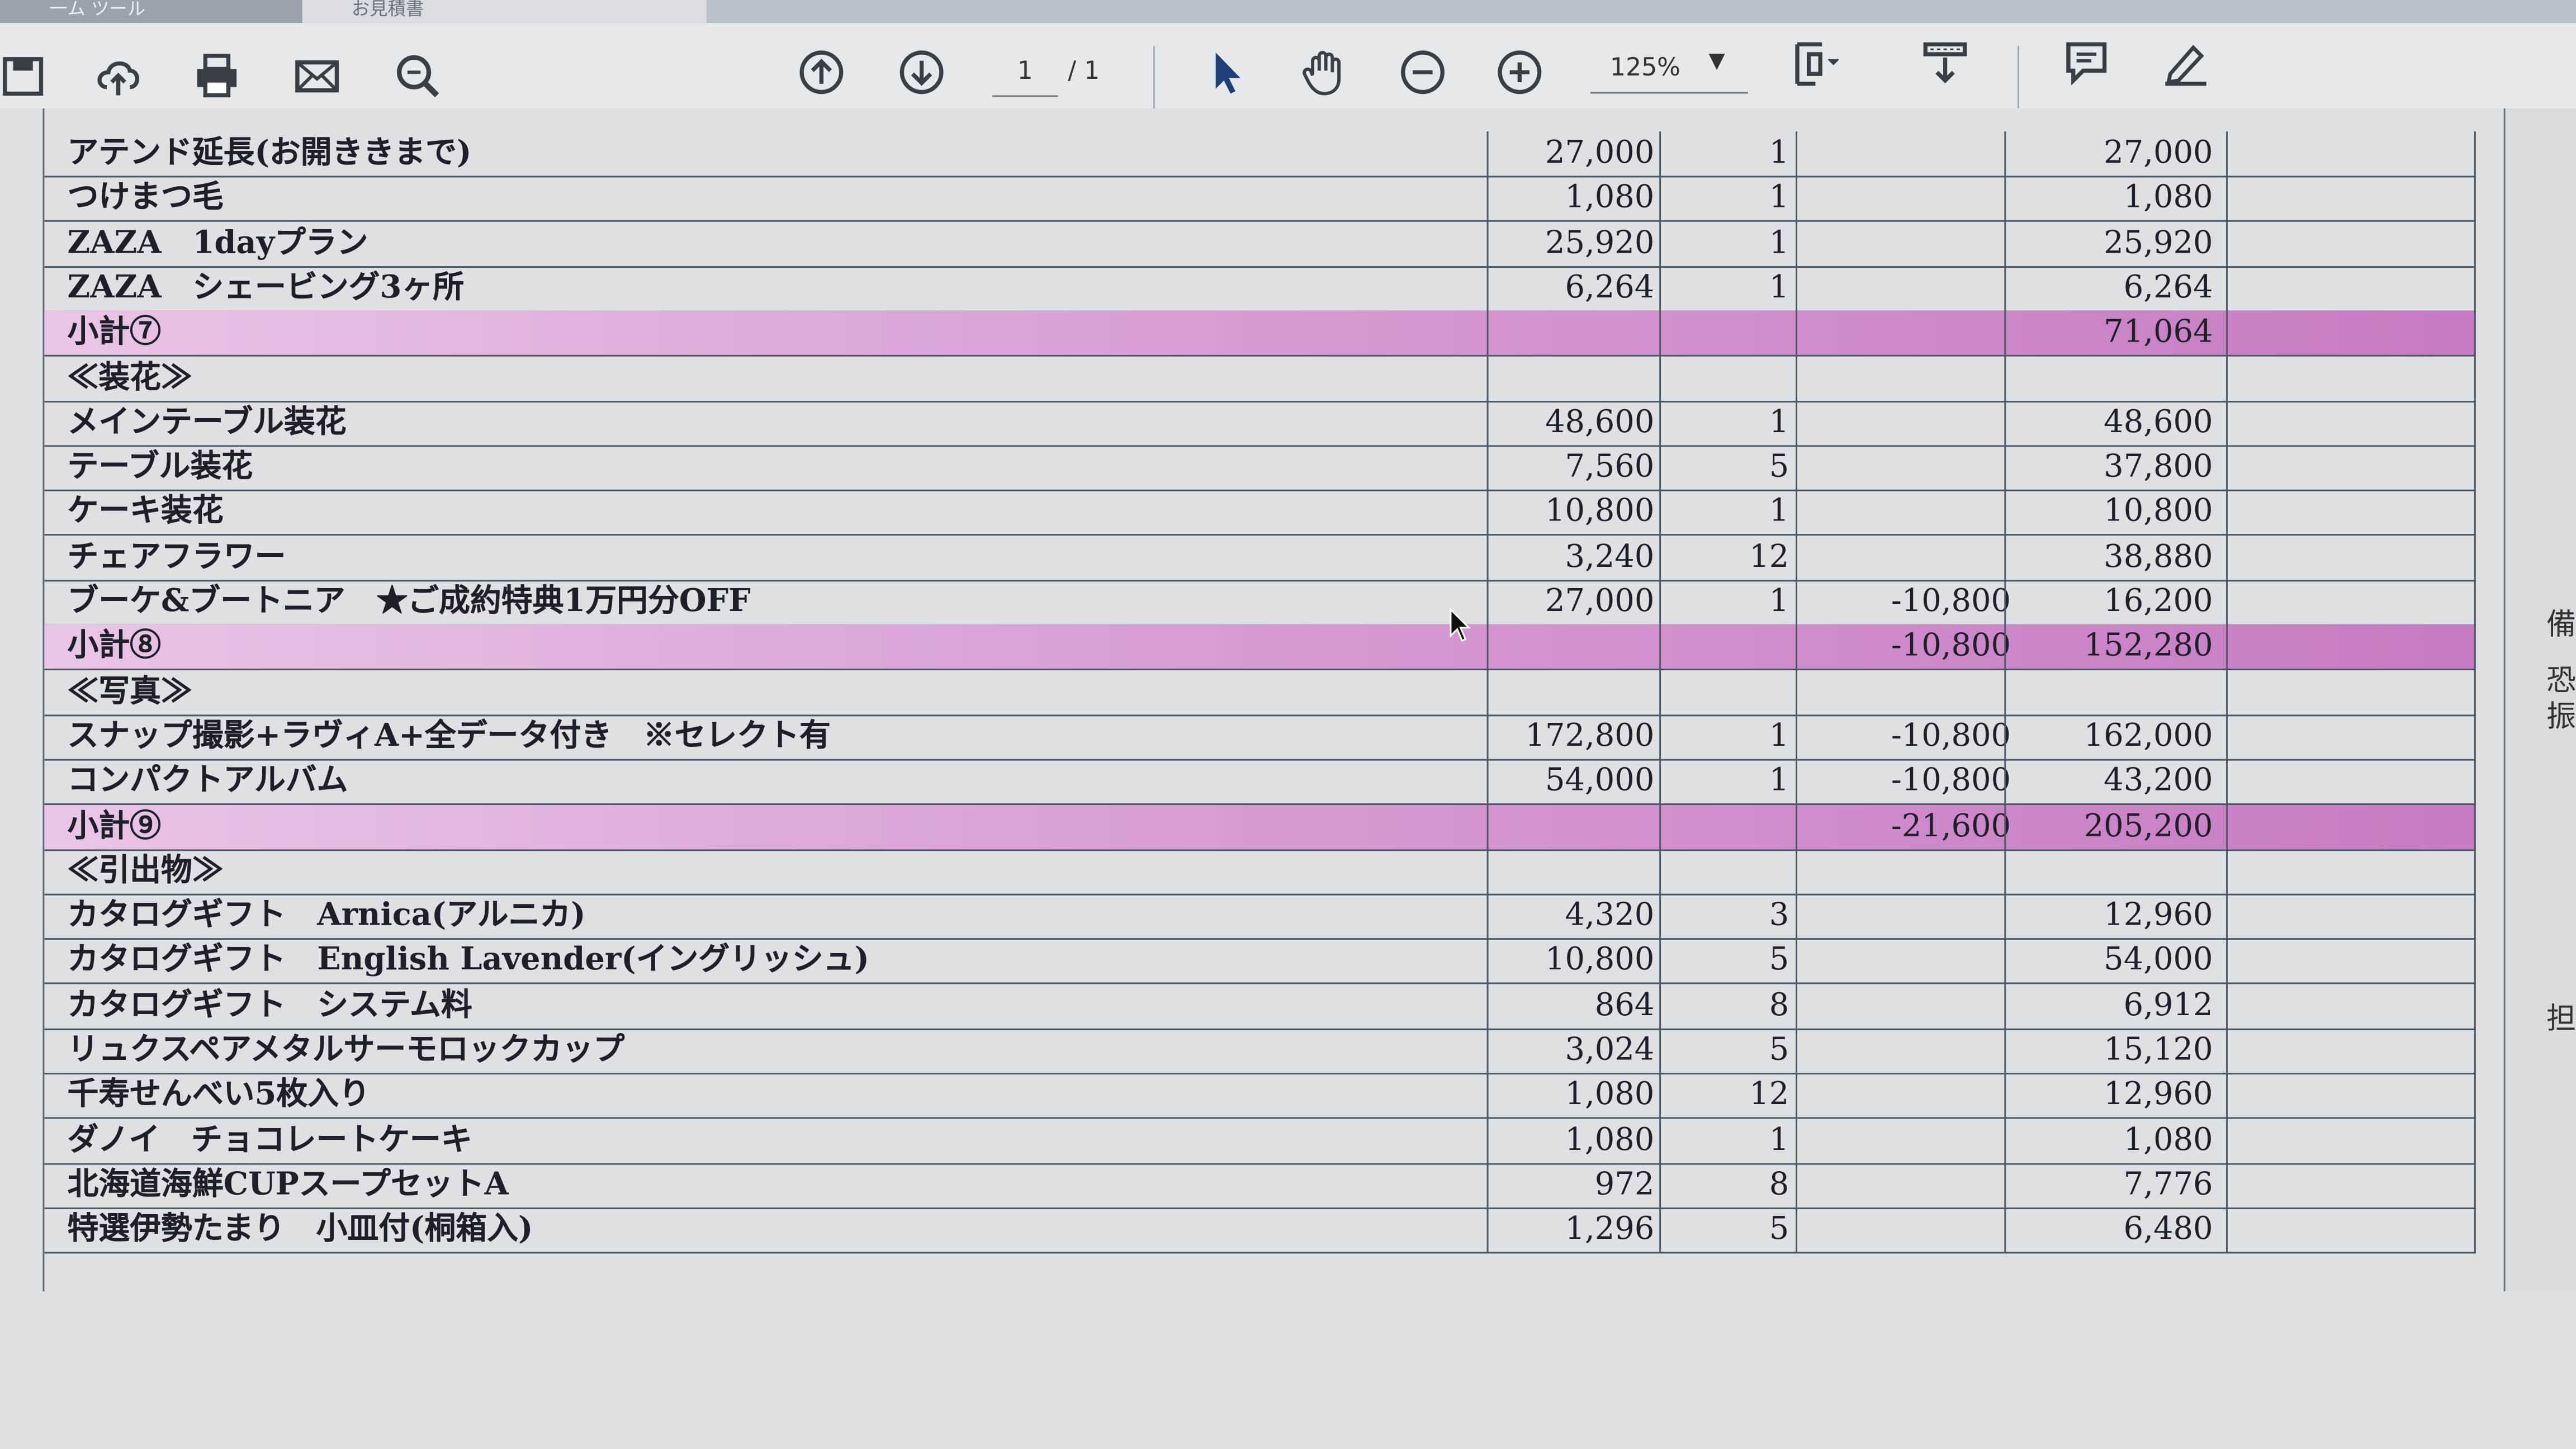 Image resolution: width=2576 pixels, height=1449 pixels. I want to click on amount-cell: 205,200, so click(2148, 826).